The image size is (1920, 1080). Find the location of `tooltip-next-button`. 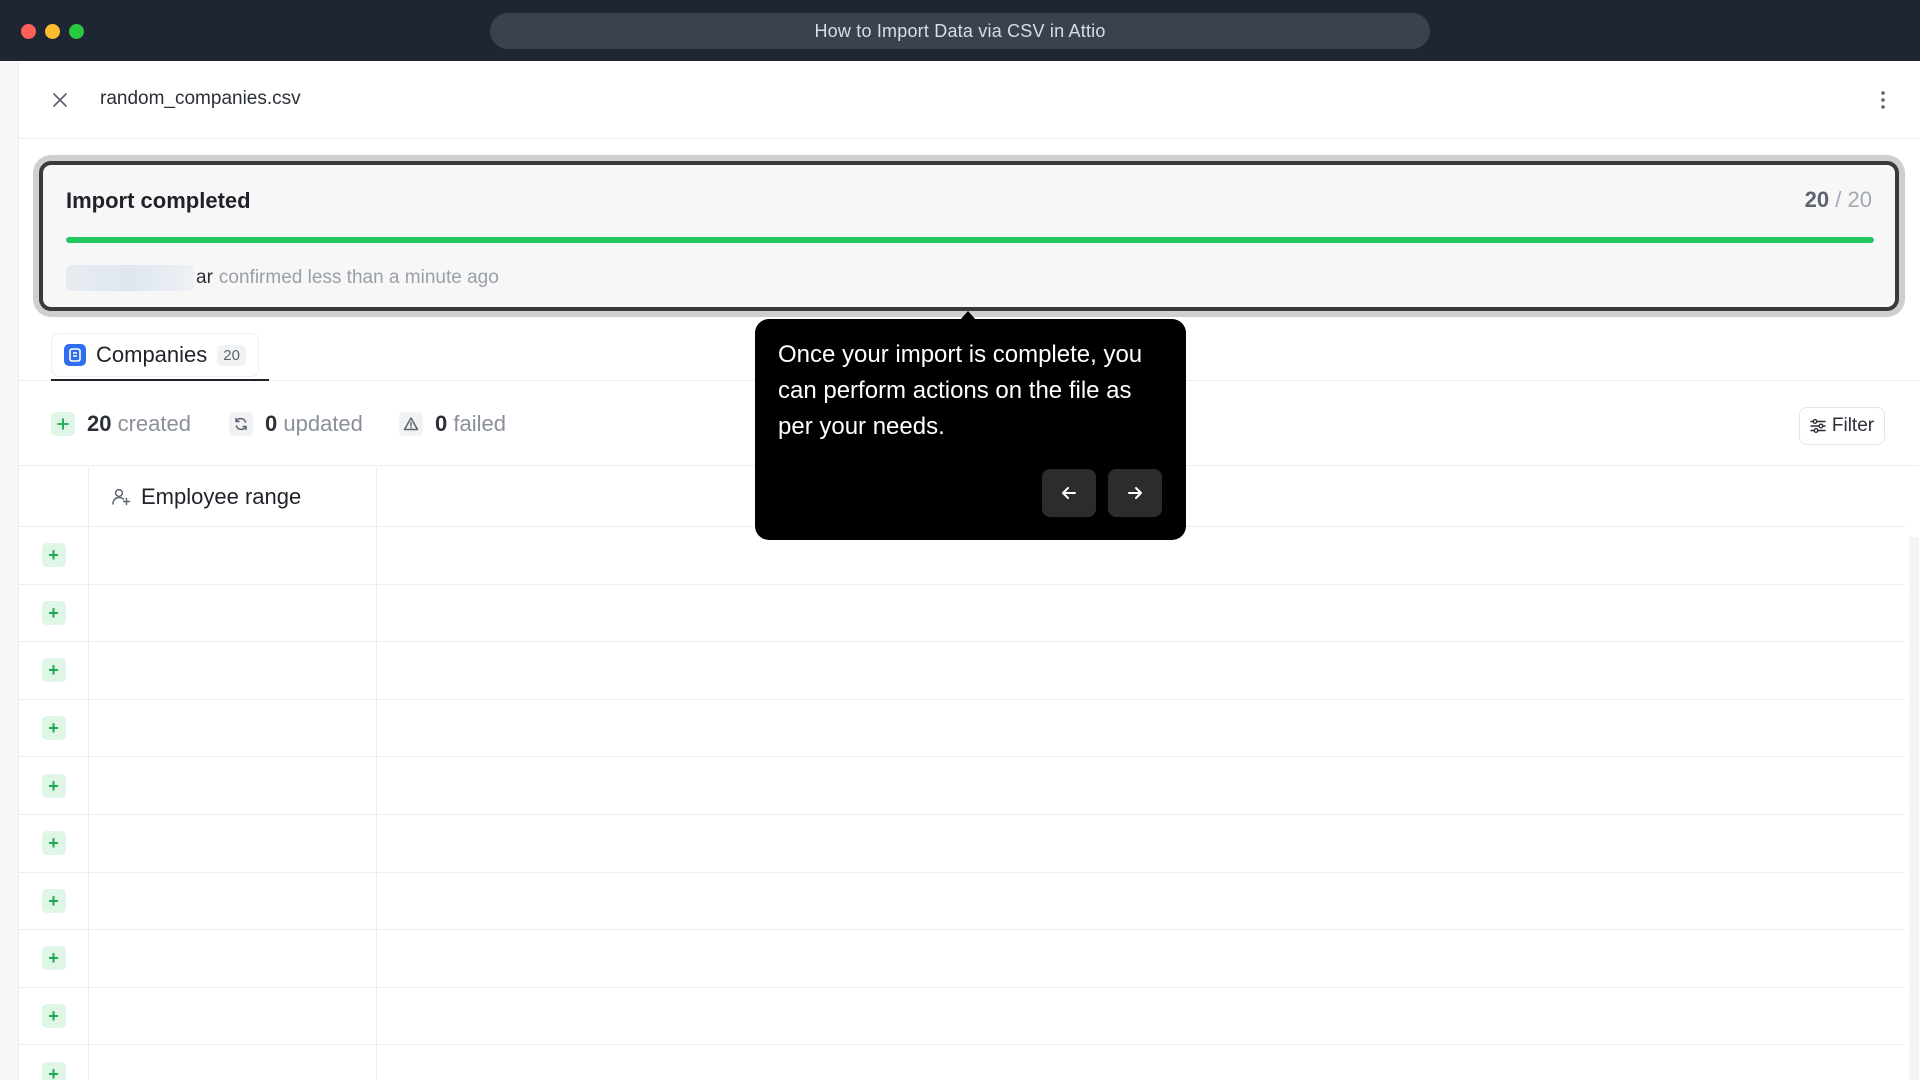

tooltip-next-button is located at coordinates (1135, 493).